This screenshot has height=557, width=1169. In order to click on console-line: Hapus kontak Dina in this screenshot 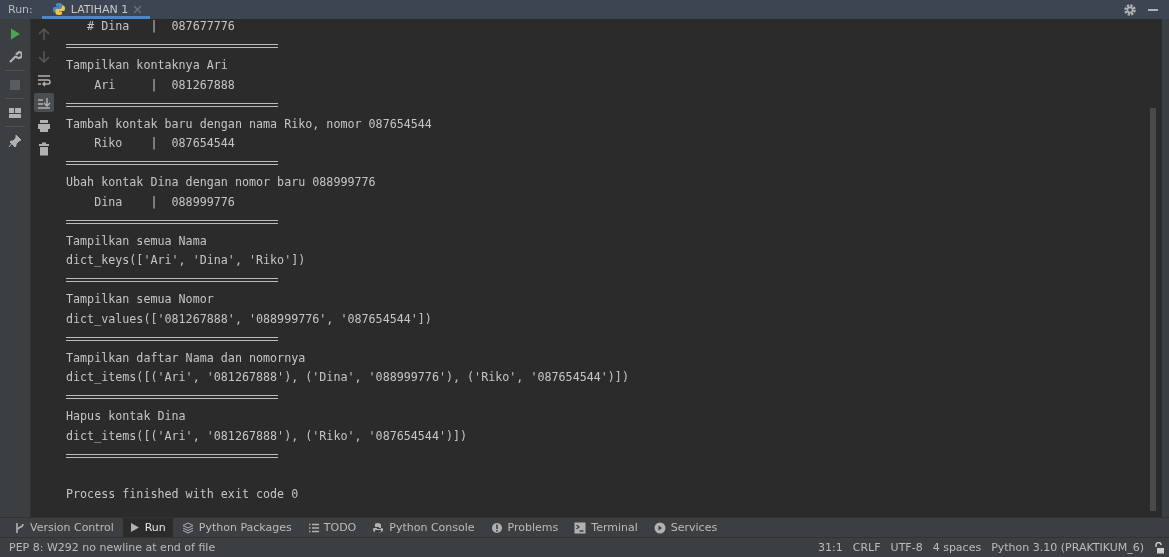, I will do `click(126, 416)`.